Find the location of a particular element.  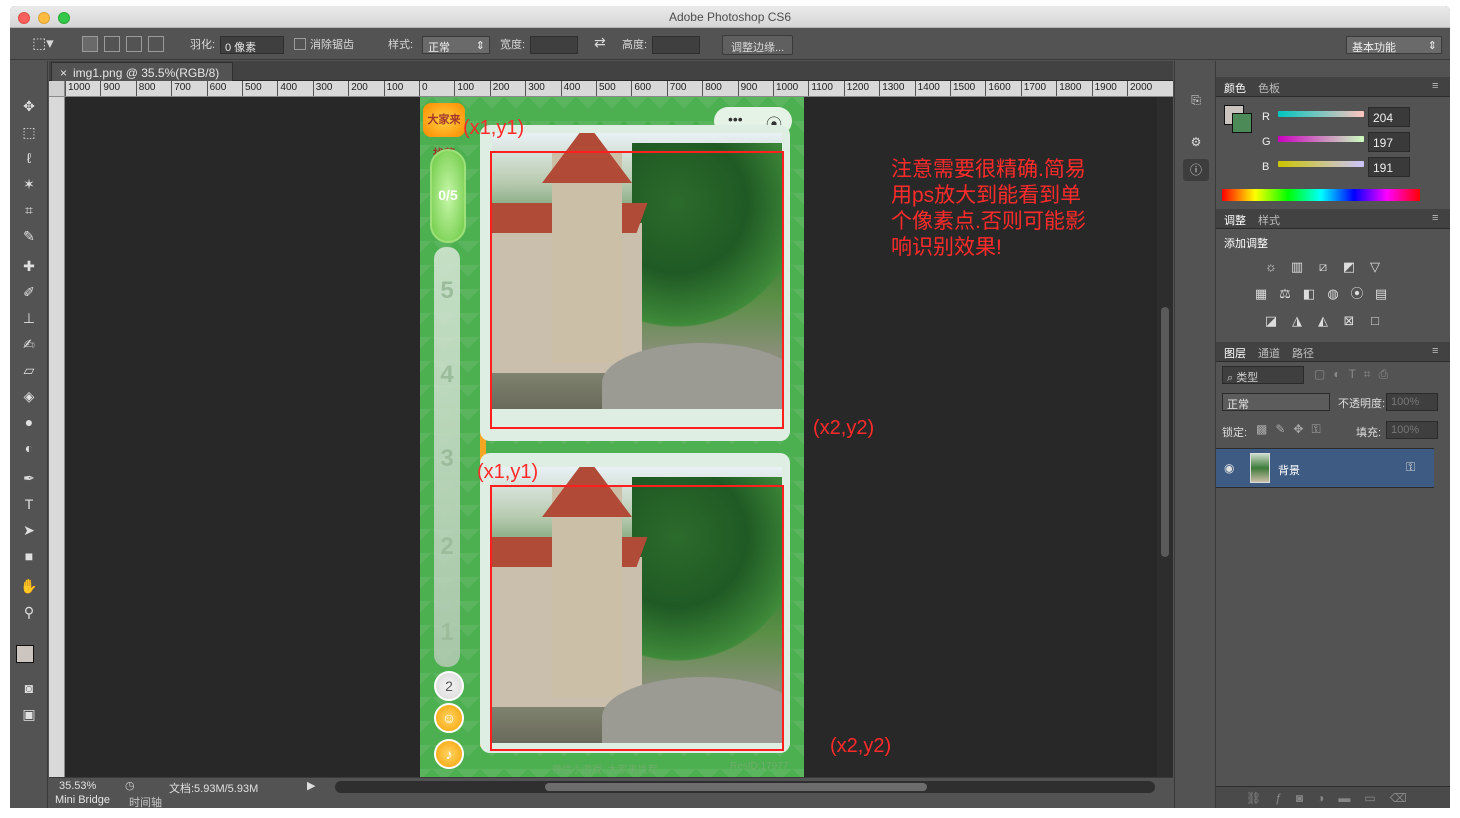

height-input is located at coordinates (676, 45).